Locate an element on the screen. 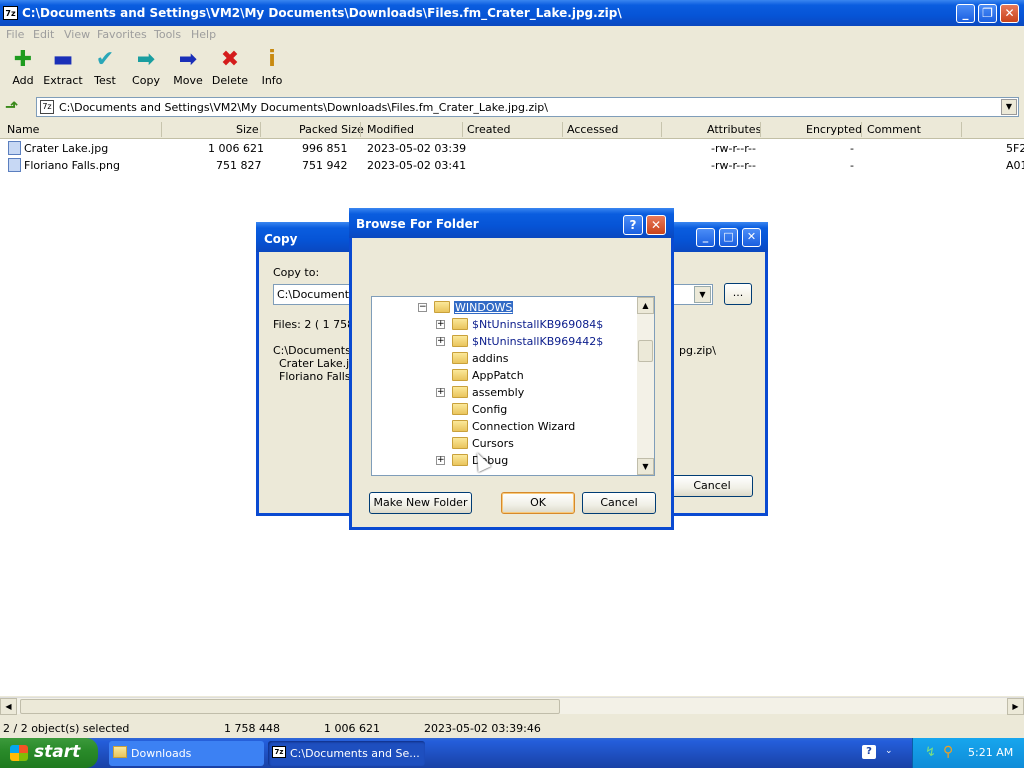 The height and width of the screenshot is (768, 1024). col-comment: Comment is located at coordinates (894, 129).